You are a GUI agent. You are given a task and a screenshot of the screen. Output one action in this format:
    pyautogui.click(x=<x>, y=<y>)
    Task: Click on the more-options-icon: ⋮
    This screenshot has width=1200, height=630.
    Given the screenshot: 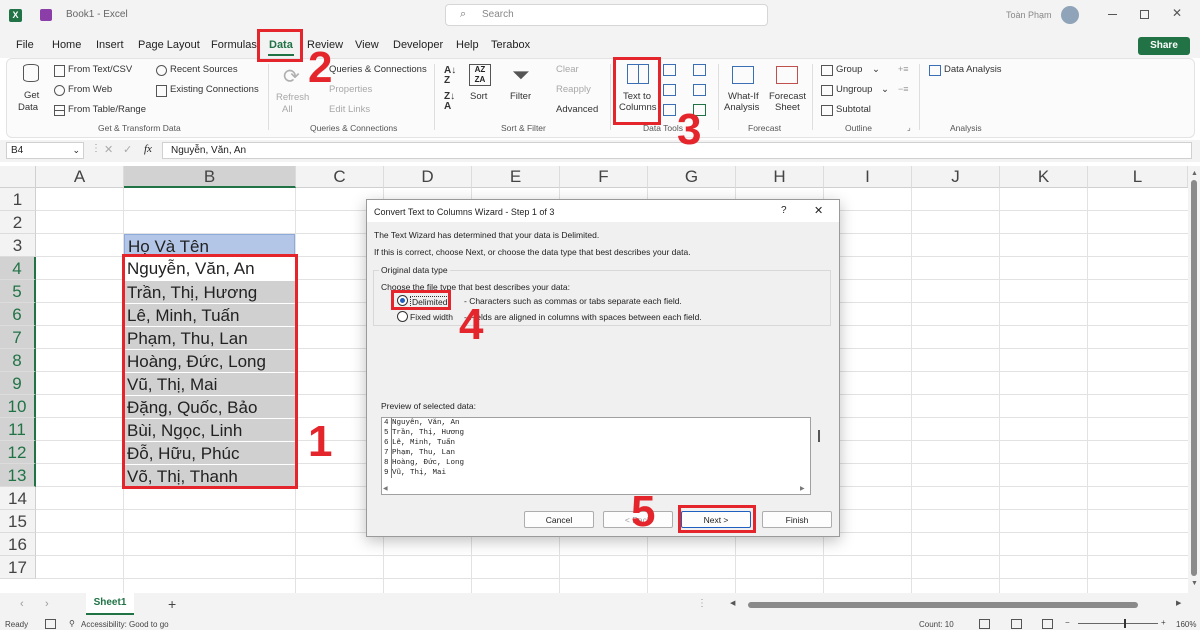 What is the action you would take?
    pyautogui.click(x=96, y=148)
    